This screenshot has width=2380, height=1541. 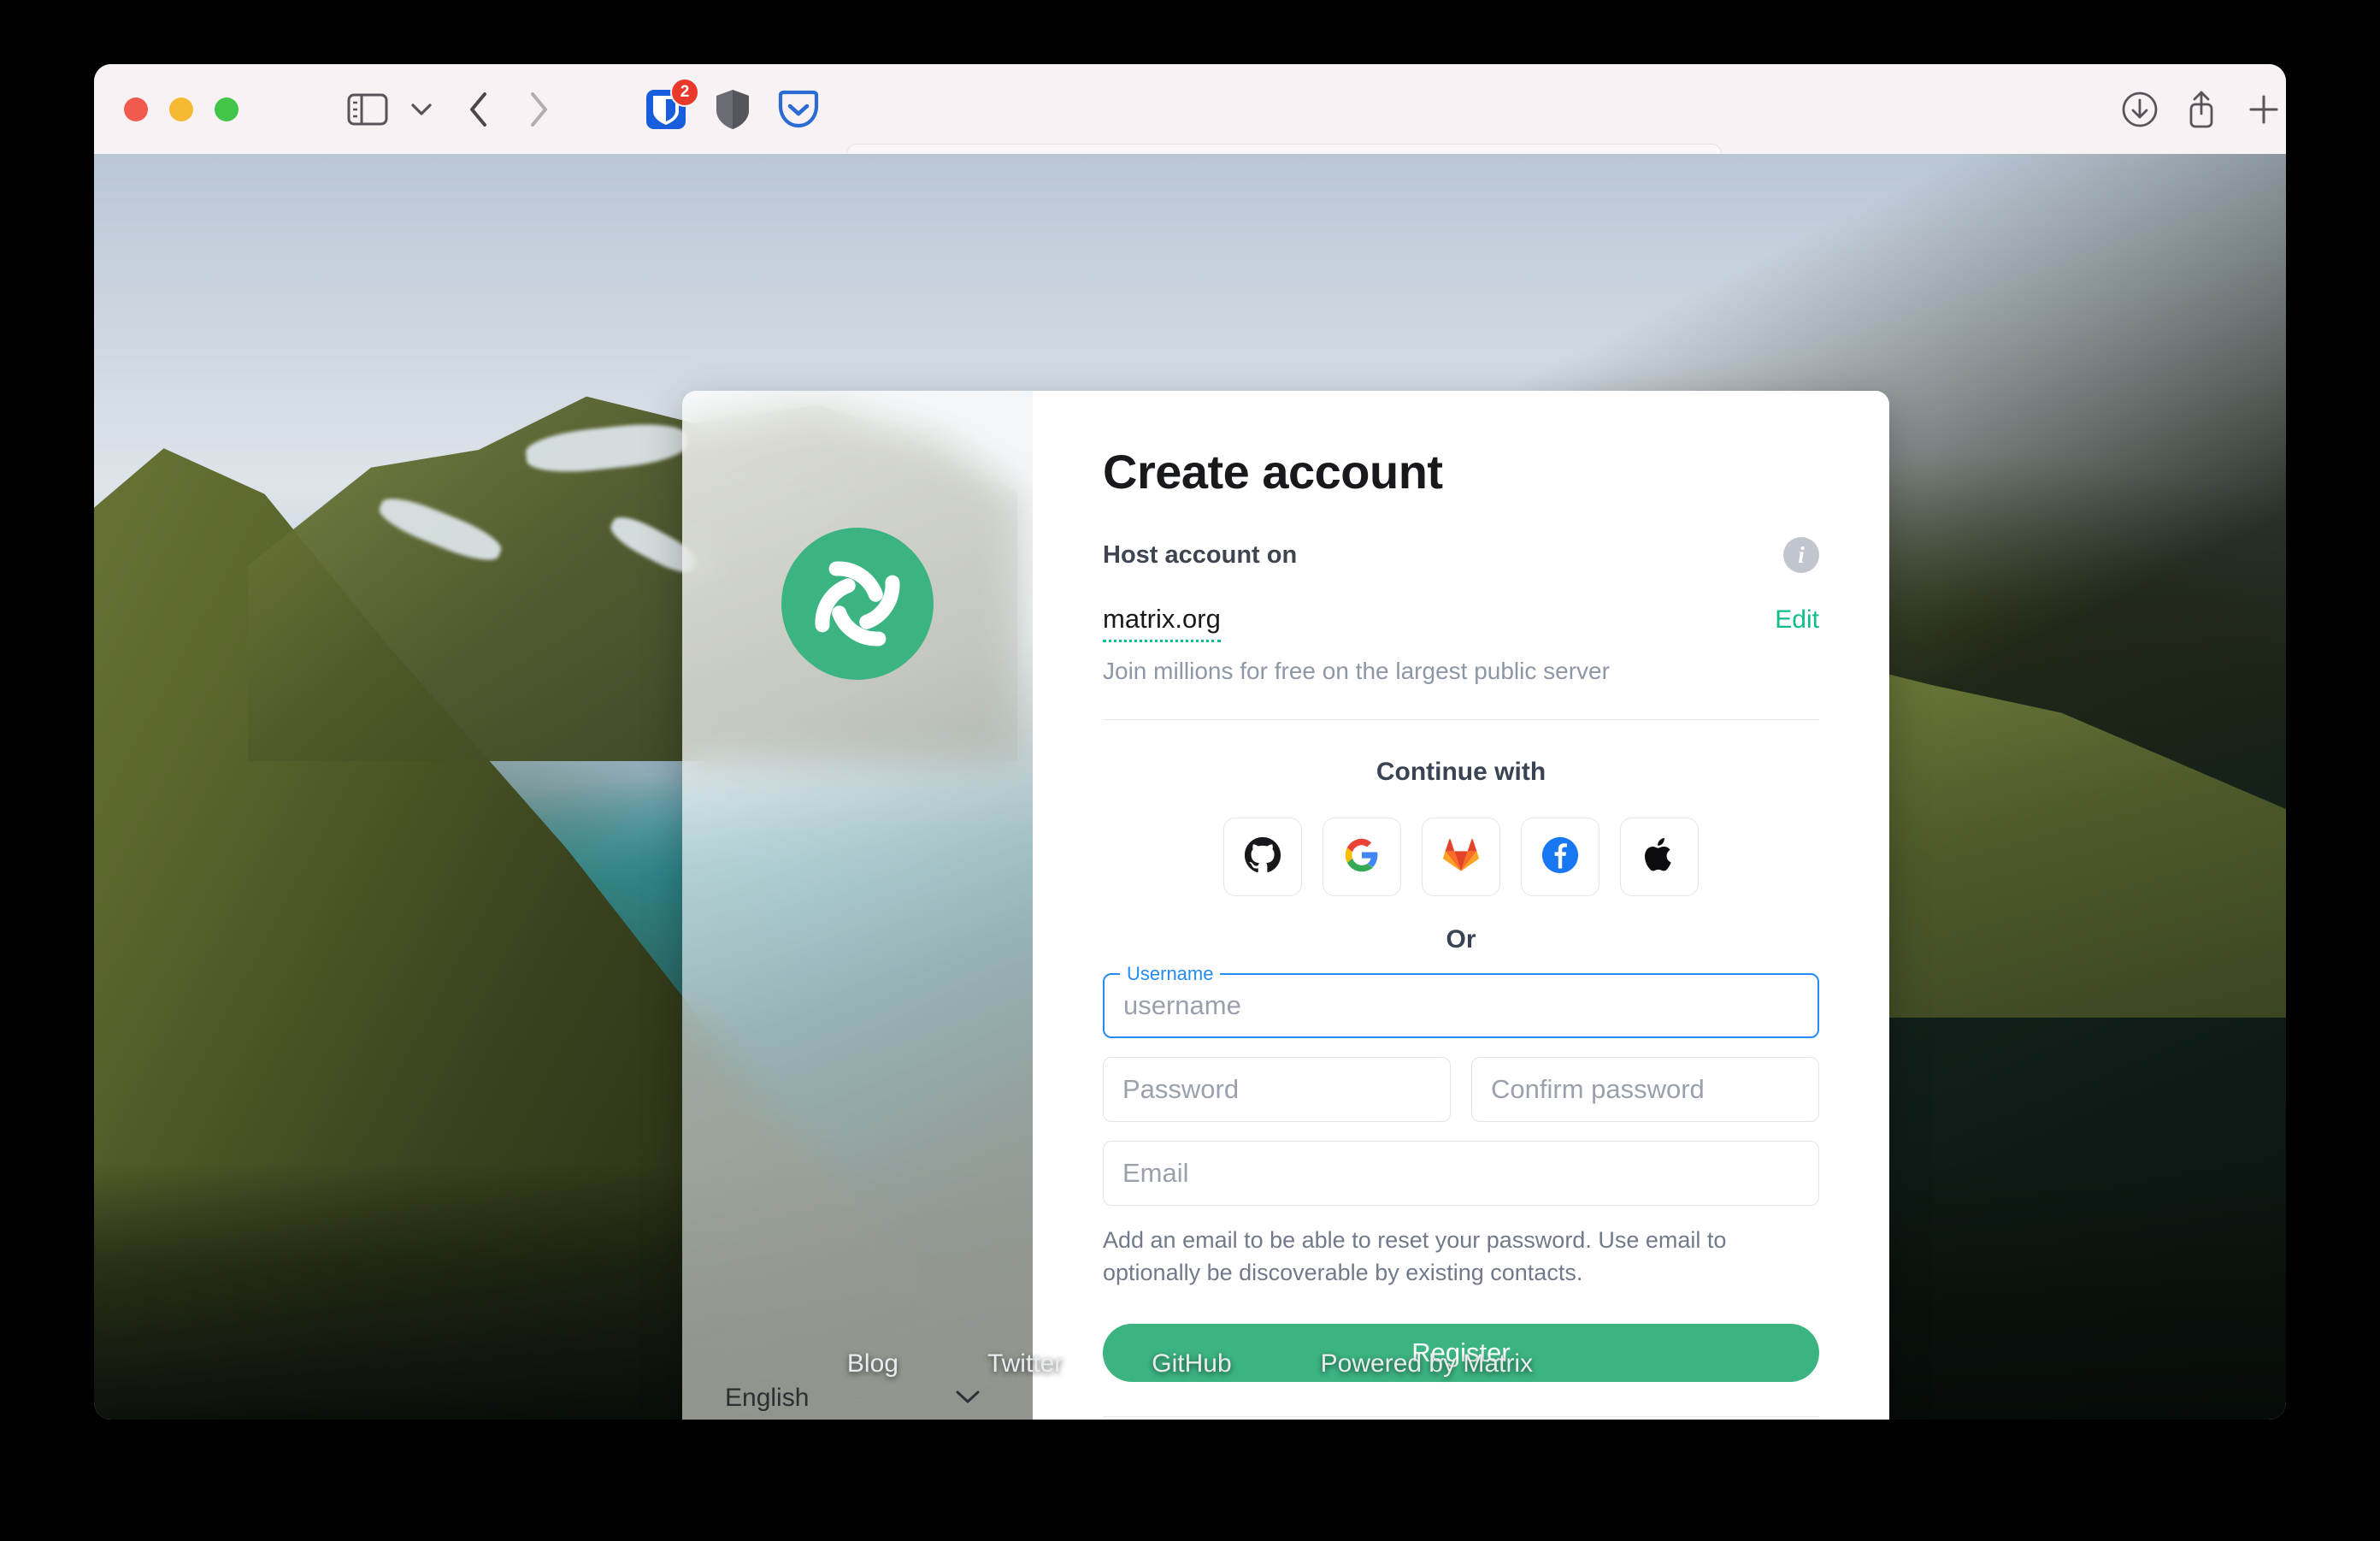 I want to click on confirm-password-placeholder: Confirm password, so click(x=1598, y=1089).